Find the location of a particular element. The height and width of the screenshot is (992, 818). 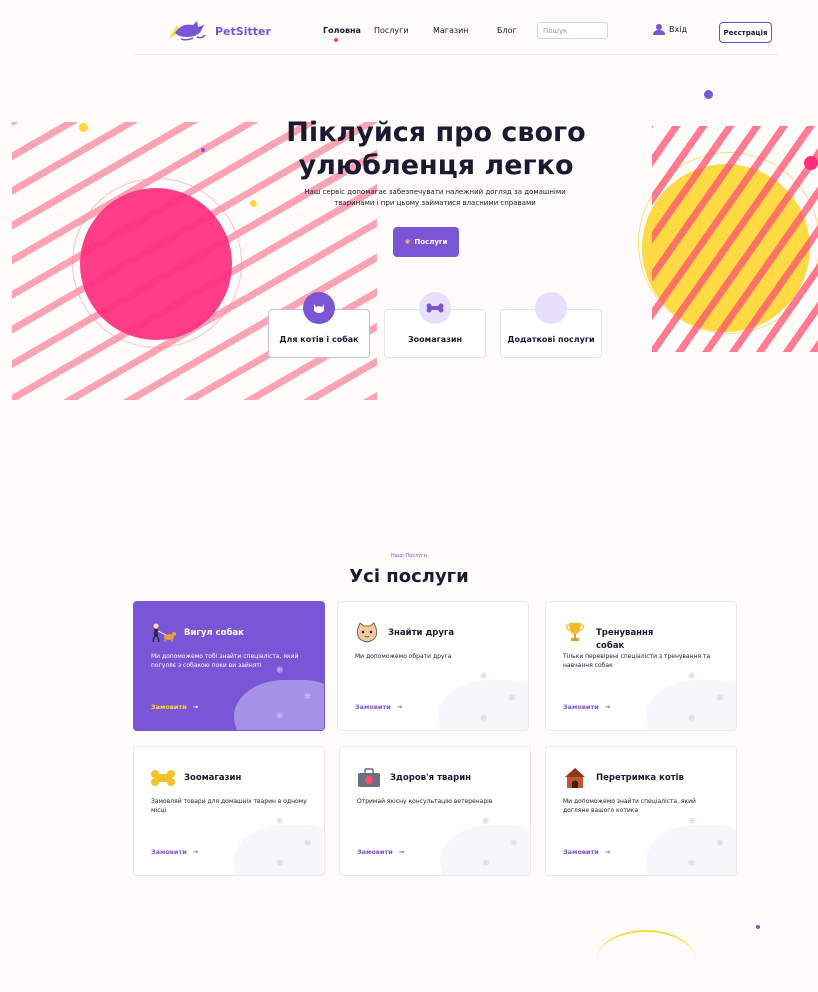

section-title: Усі послуги is located at coordinates (409, 576).